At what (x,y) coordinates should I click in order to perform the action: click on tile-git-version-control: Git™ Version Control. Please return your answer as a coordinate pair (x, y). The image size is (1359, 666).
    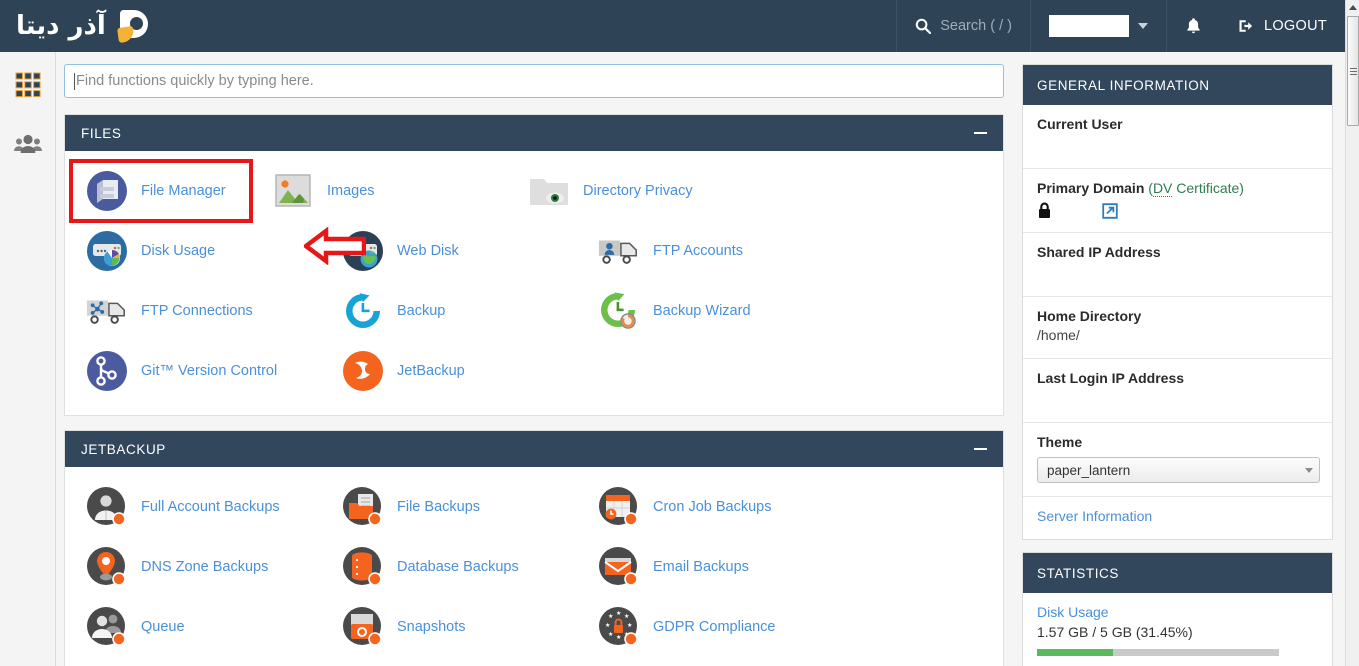
    Looking at the image, I should click on (196, 371).